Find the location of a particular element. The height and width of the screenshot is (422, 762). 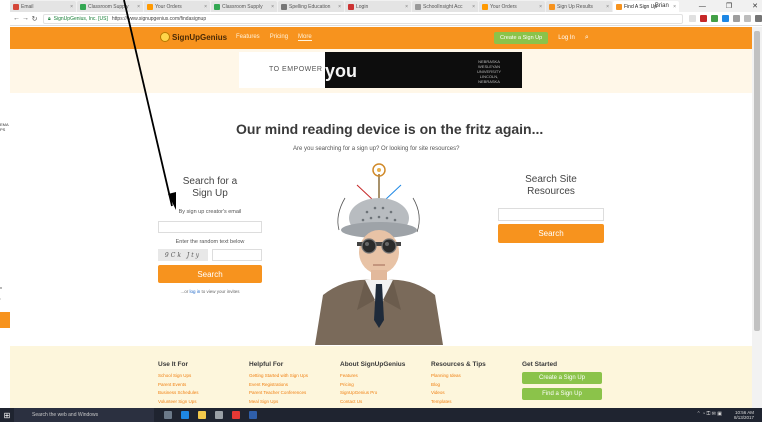

taskbar-clock: 10:56 AM 8/13/2017 is located at coordinates (744, 415).